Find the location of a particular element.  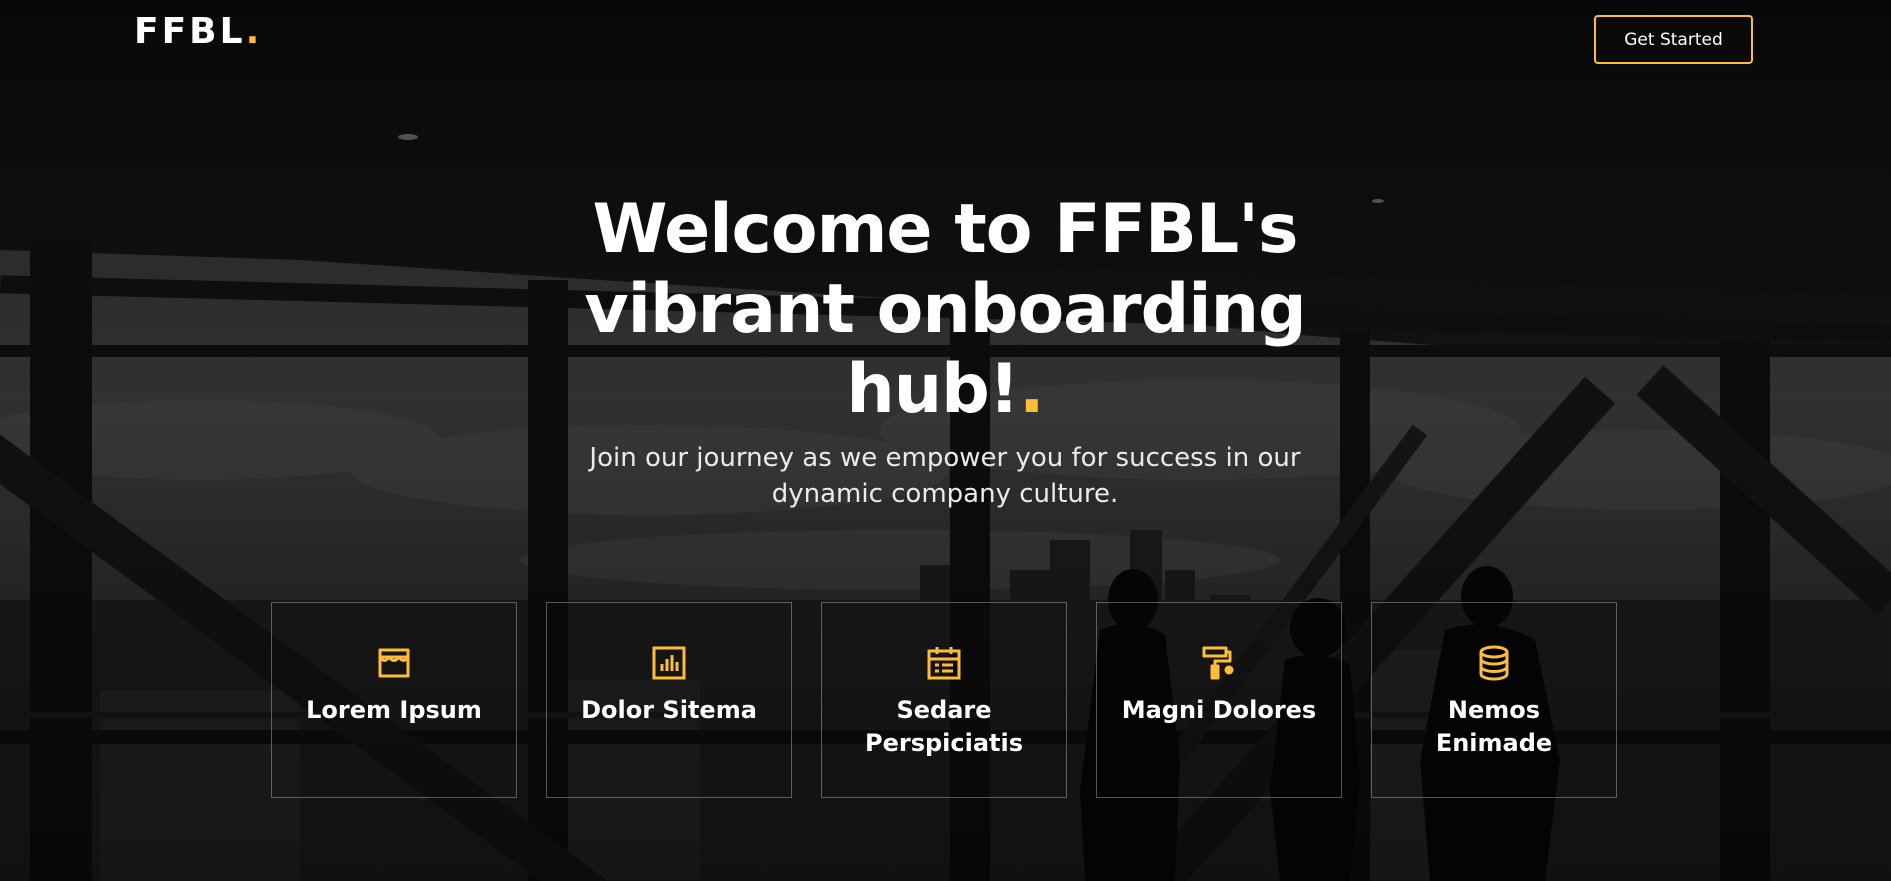

feature-box-nemos-enimade: Nemos Enimade is located at coordinates (1494, 700).